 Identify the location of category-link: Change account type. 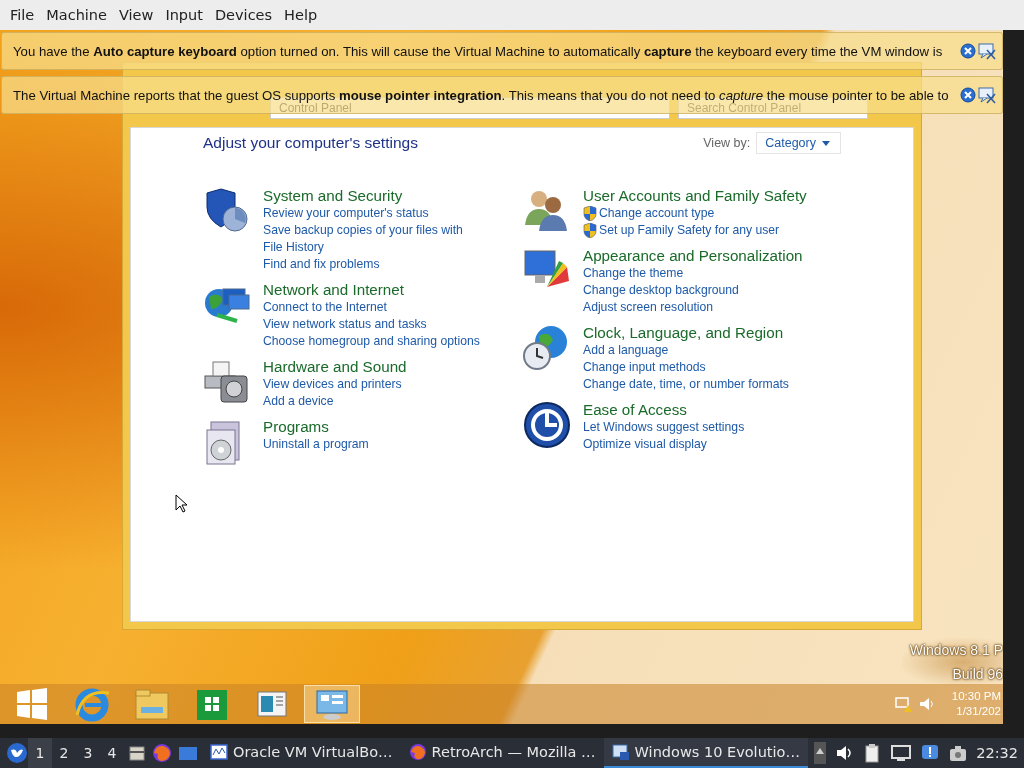
(693, 213).